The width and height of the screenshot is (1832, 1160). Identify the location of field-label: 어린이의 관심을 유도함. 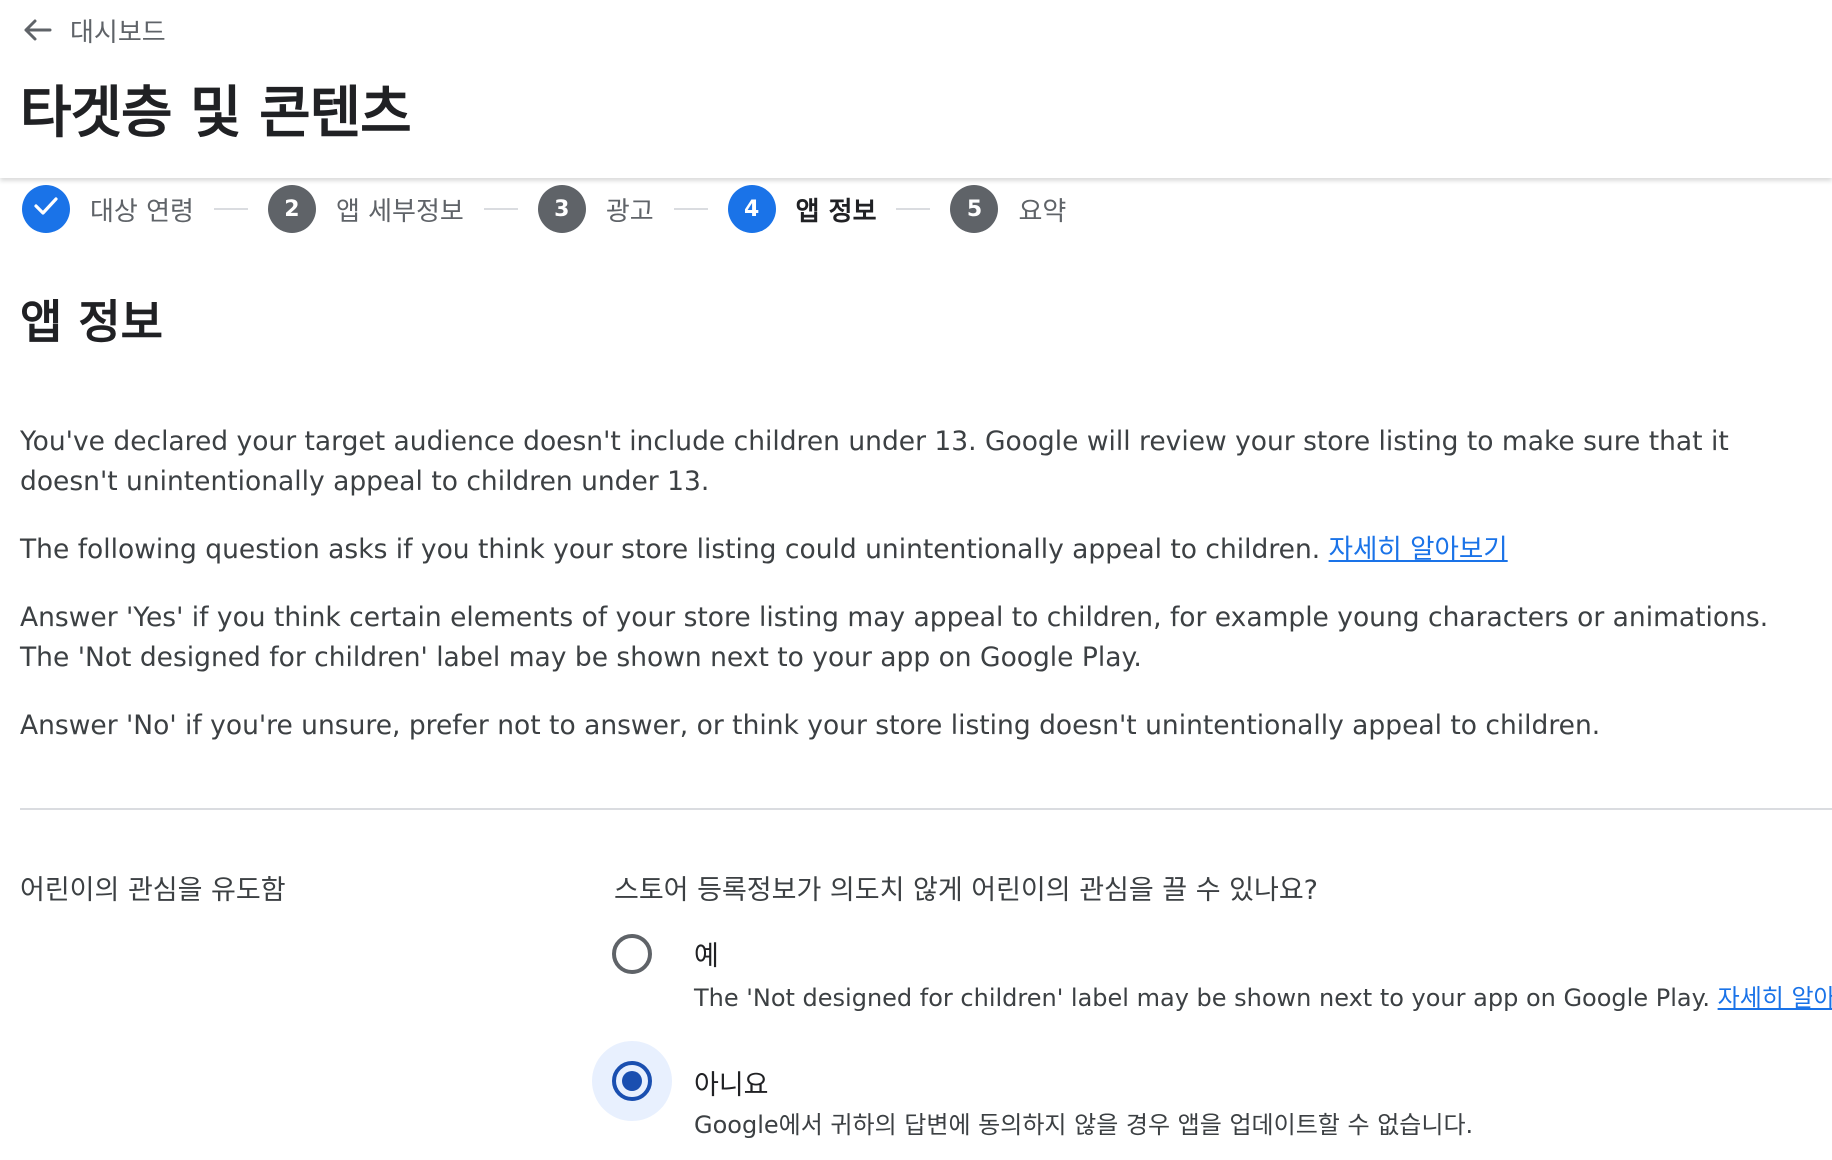
(153, 890).